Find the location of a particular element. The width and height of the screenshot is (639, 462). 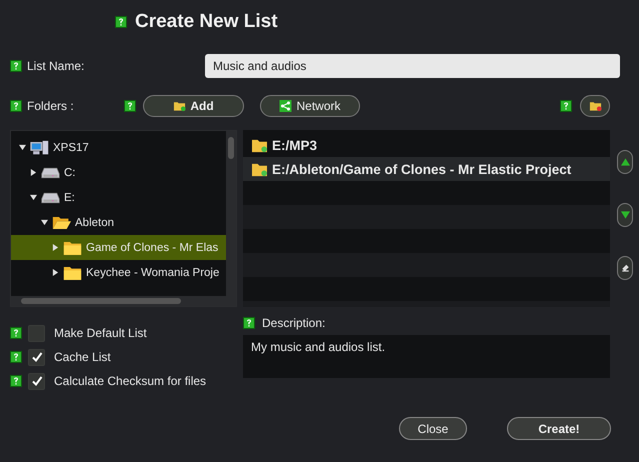

folders-label: Folders : is located at coordinates (51, 106).